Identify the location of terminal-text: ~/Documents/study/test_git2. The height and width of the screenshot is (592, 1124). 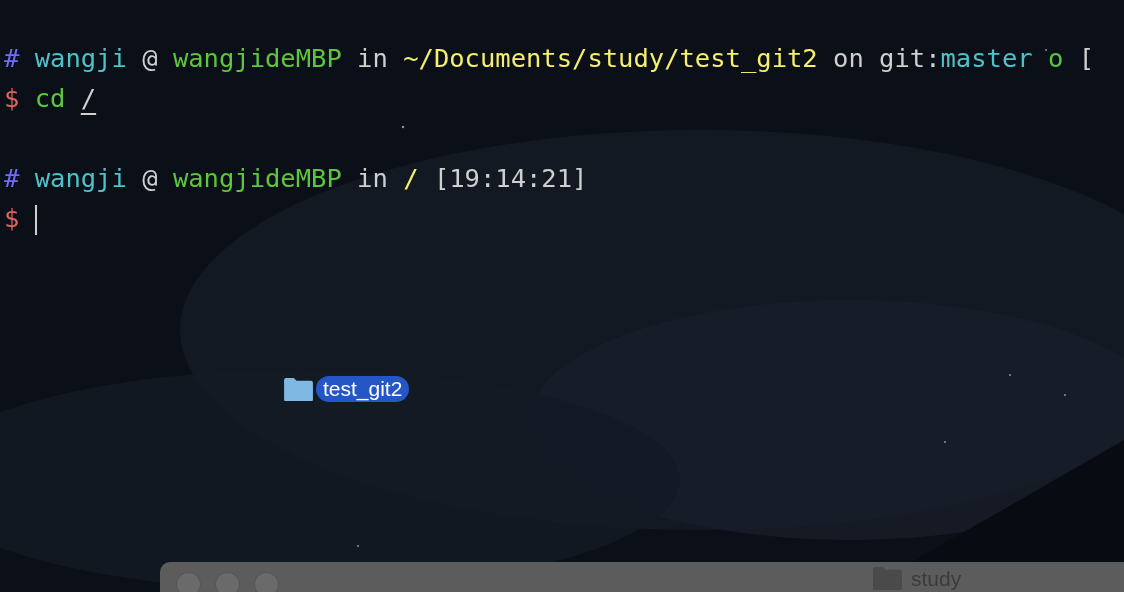
(610, 58).